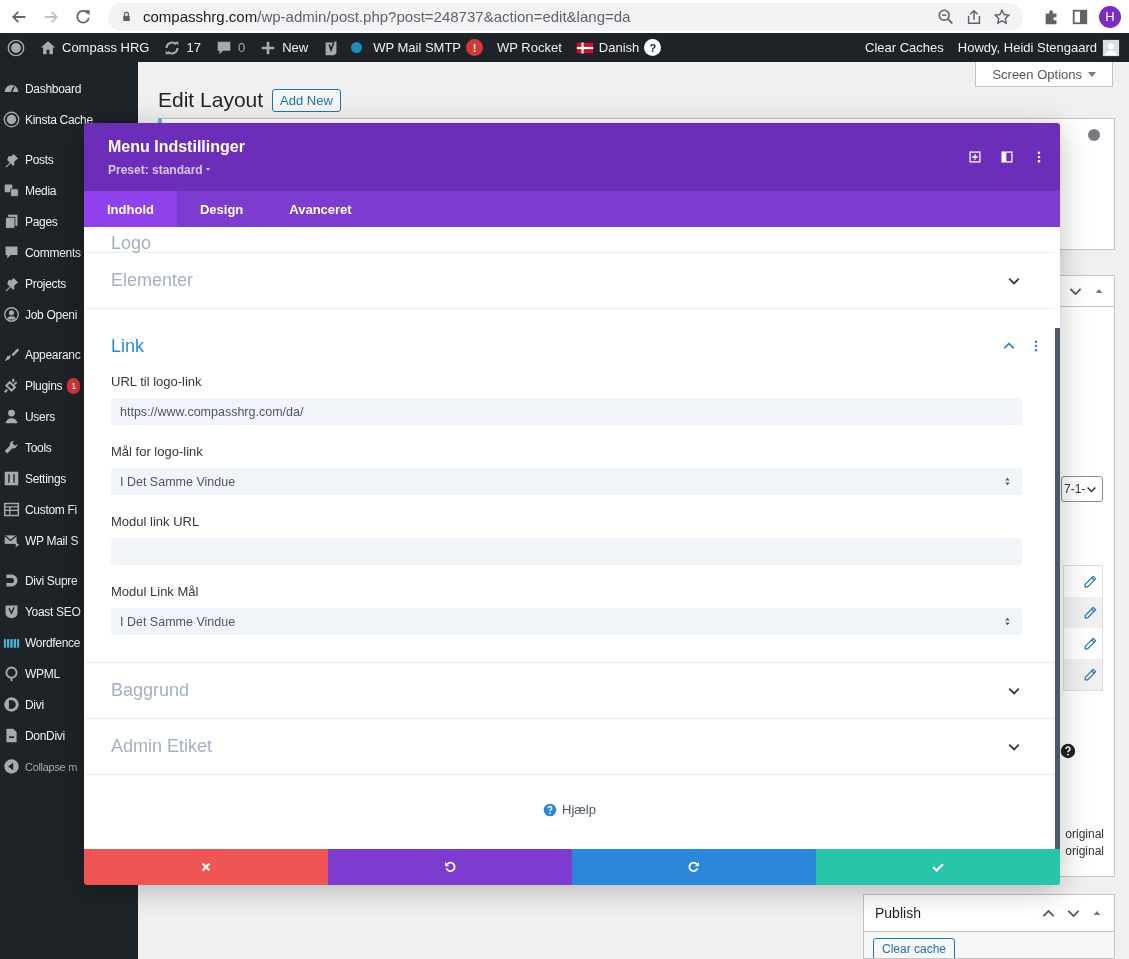 Image resolution: width=1129 pixels, height=959 pixels. What do you see at coordinates (11, 252) in the screenshot?
I see `speech-bubble-icon` at bounding box center [11, 252].